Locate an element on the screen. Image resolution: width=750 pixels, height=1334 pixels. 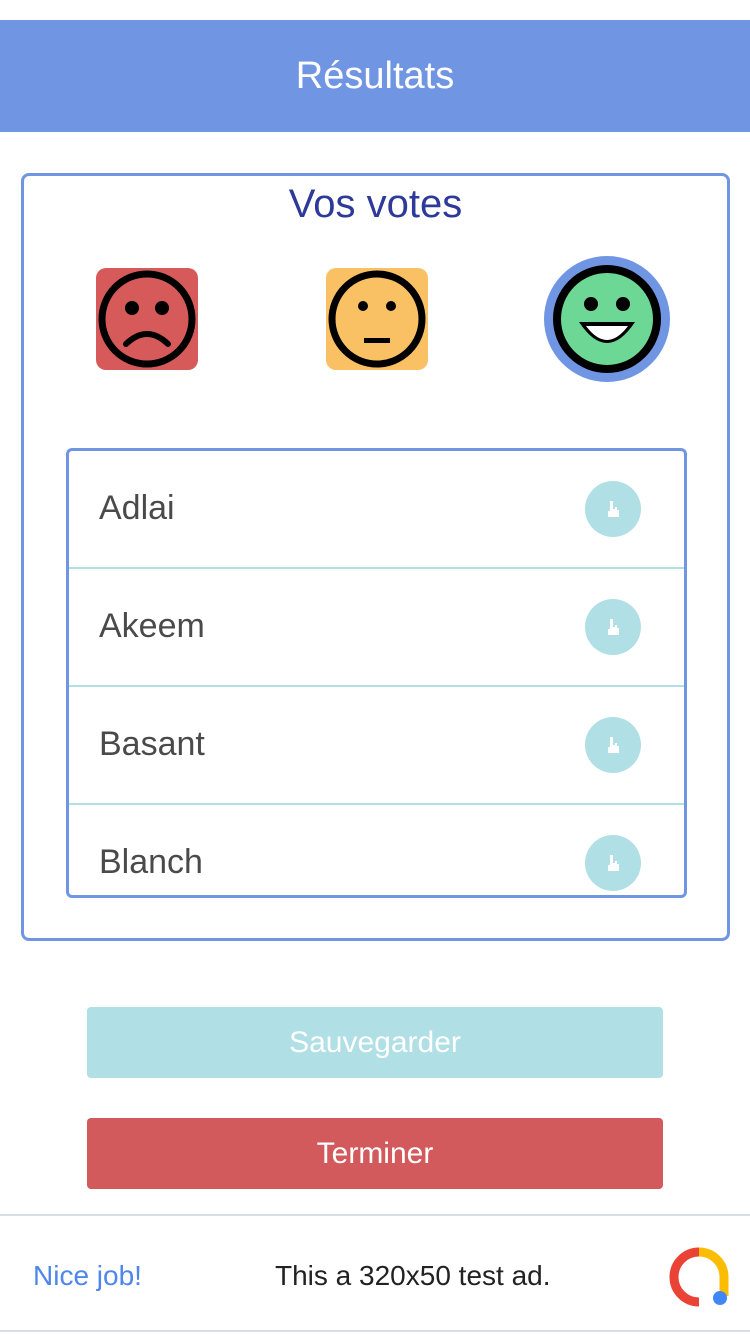
page-title: Résultats is located at coordinates (375, 75).